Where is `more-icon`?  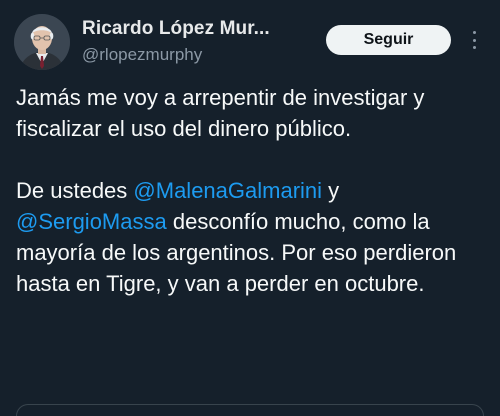
more-icon is located at coordinates (474, 40).